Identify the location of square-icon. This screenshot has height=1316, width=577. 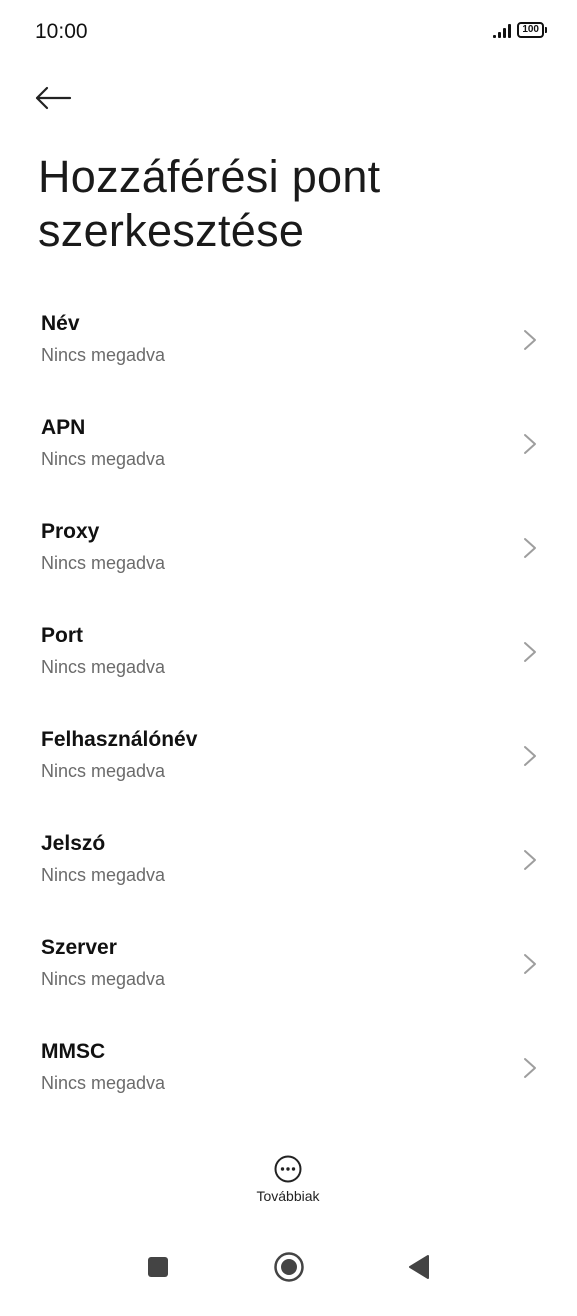
(158, 1267).